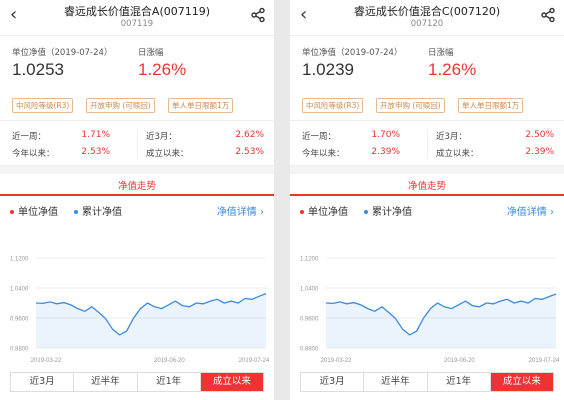 The width and height of the screenshot is (564, 400). Describe the element at coordinates (427, 24) in the screenshot. I see `fund-code: 007120` at that location.